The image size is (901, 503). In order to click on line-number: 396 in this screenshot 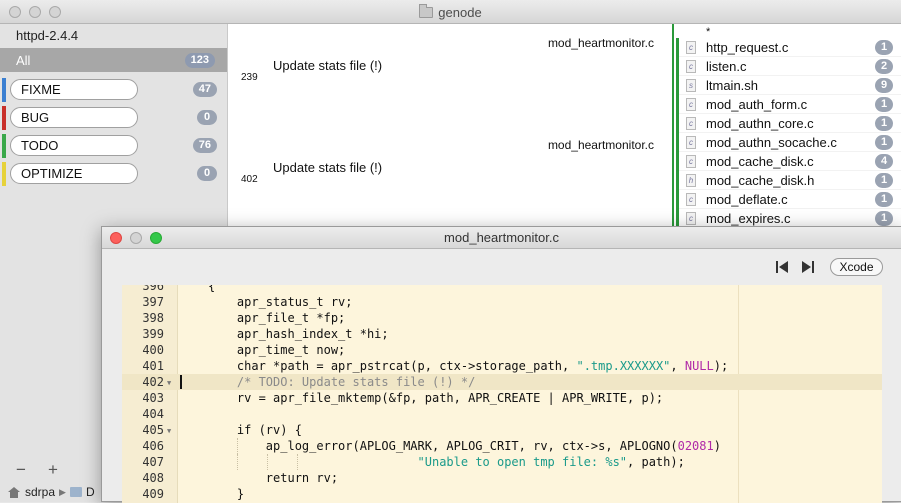, I will do `click(153, 289)`.